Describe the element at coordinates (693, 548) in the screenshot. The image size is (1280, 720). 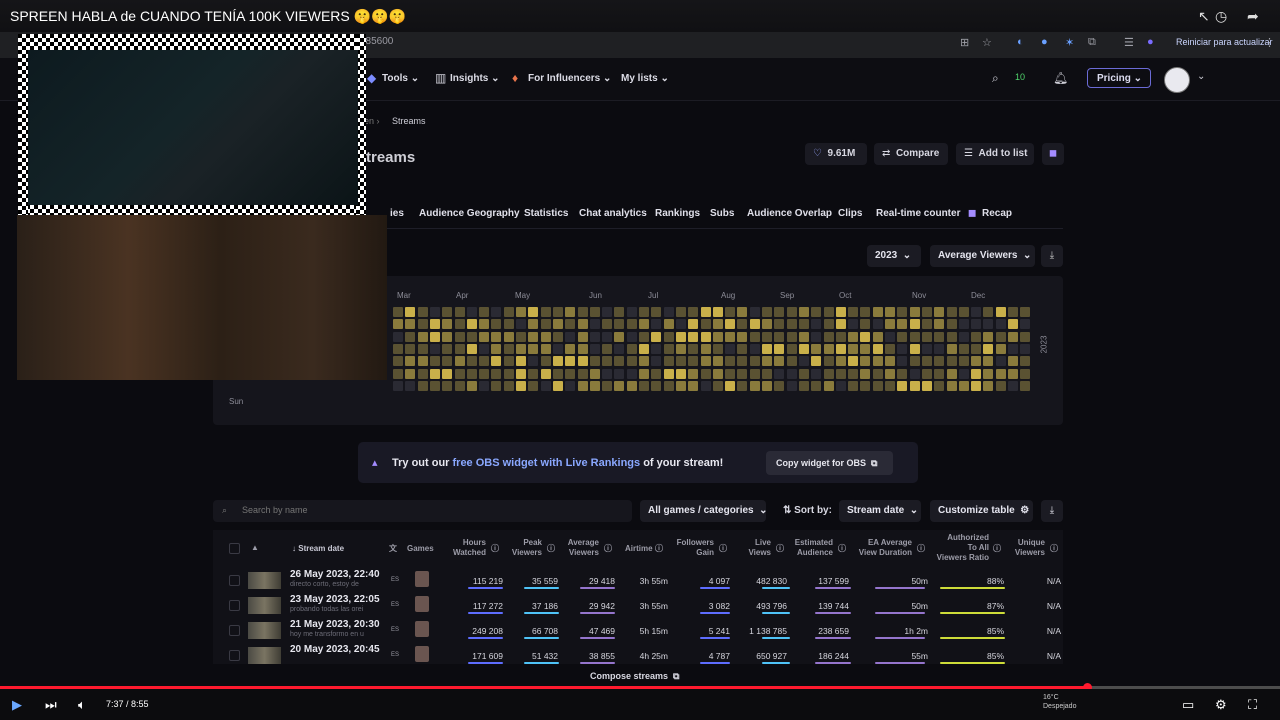
I see `header-followers-gain: Followers Gain` at that location.